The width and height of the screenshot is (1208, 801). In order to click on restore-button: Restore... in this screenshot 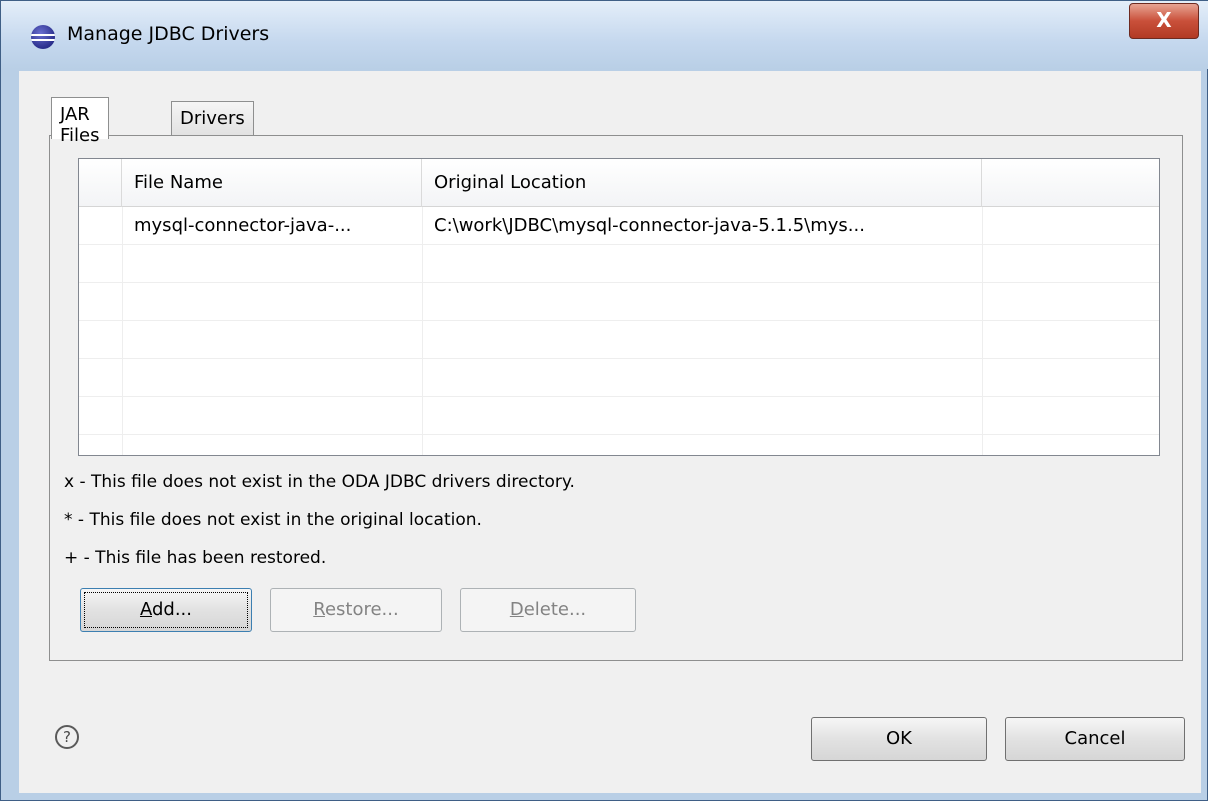, I will do `click(356, 610)`.